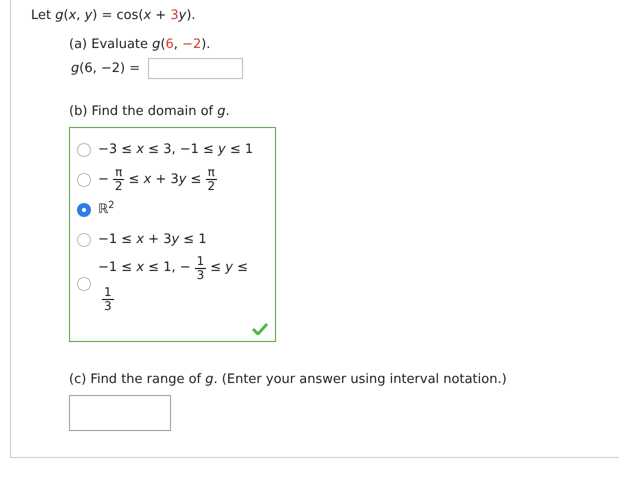  Describe the element at coordinates (153, 179) in the screenshot. I see `option-text: ≤ x + 3` at that location.